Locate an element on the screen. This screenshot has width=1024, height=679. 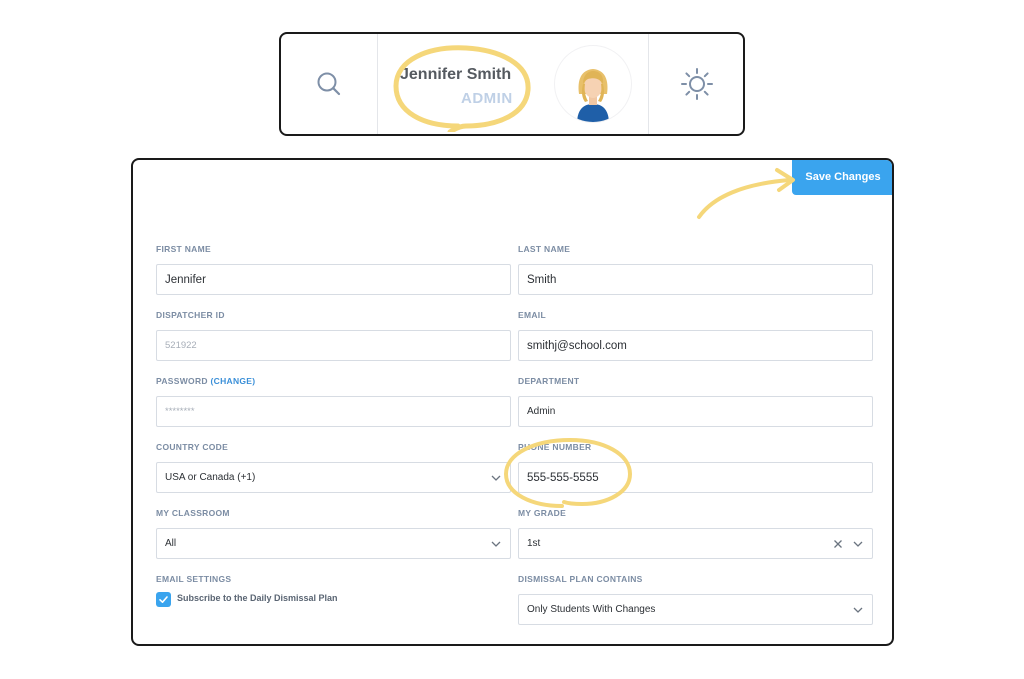
password-field: PASSWORD (CHANGE) ******** is located at coordinates (333, 401).